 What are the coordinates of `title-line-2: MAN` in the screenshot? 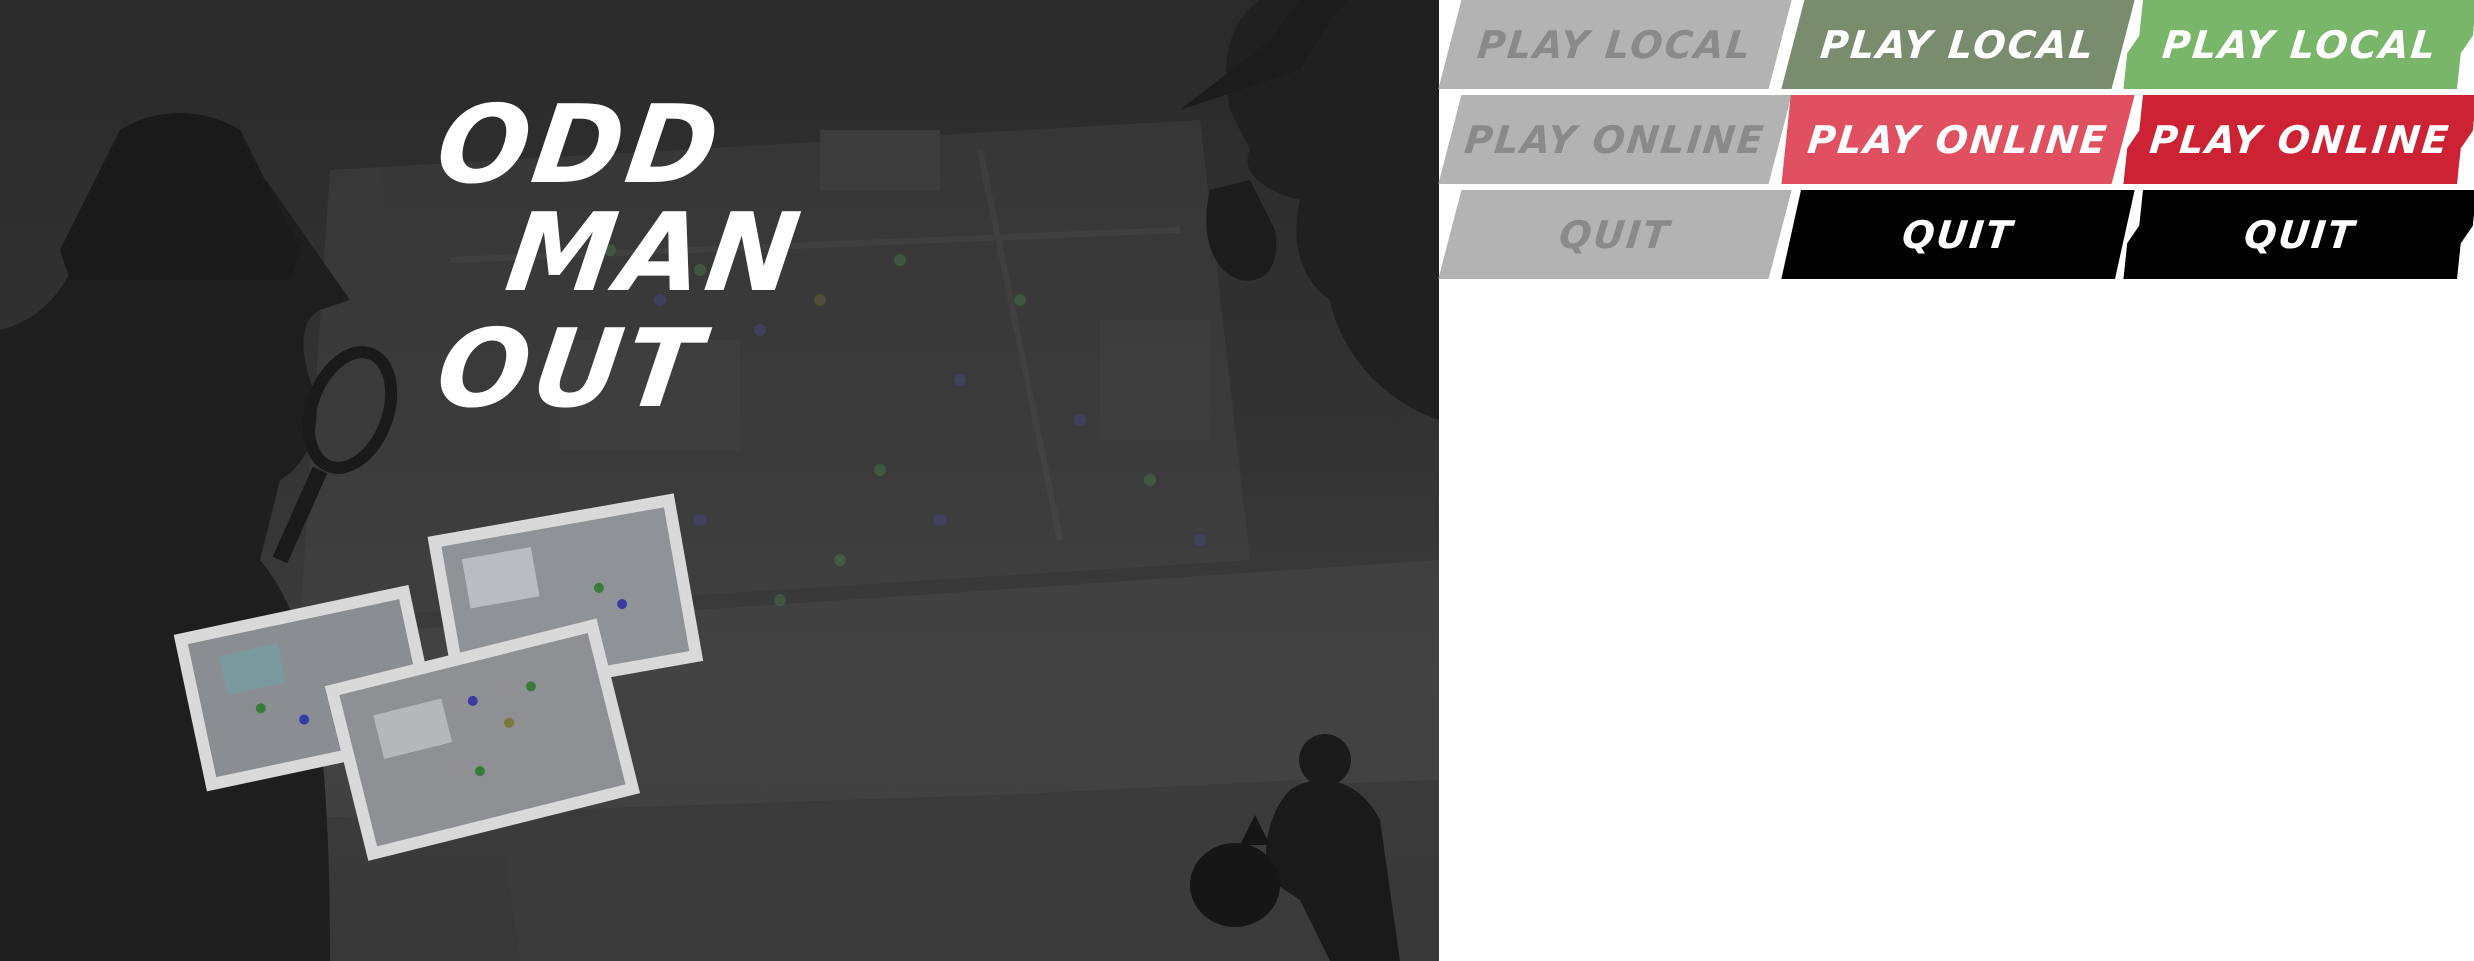 It's located at (655, 253).